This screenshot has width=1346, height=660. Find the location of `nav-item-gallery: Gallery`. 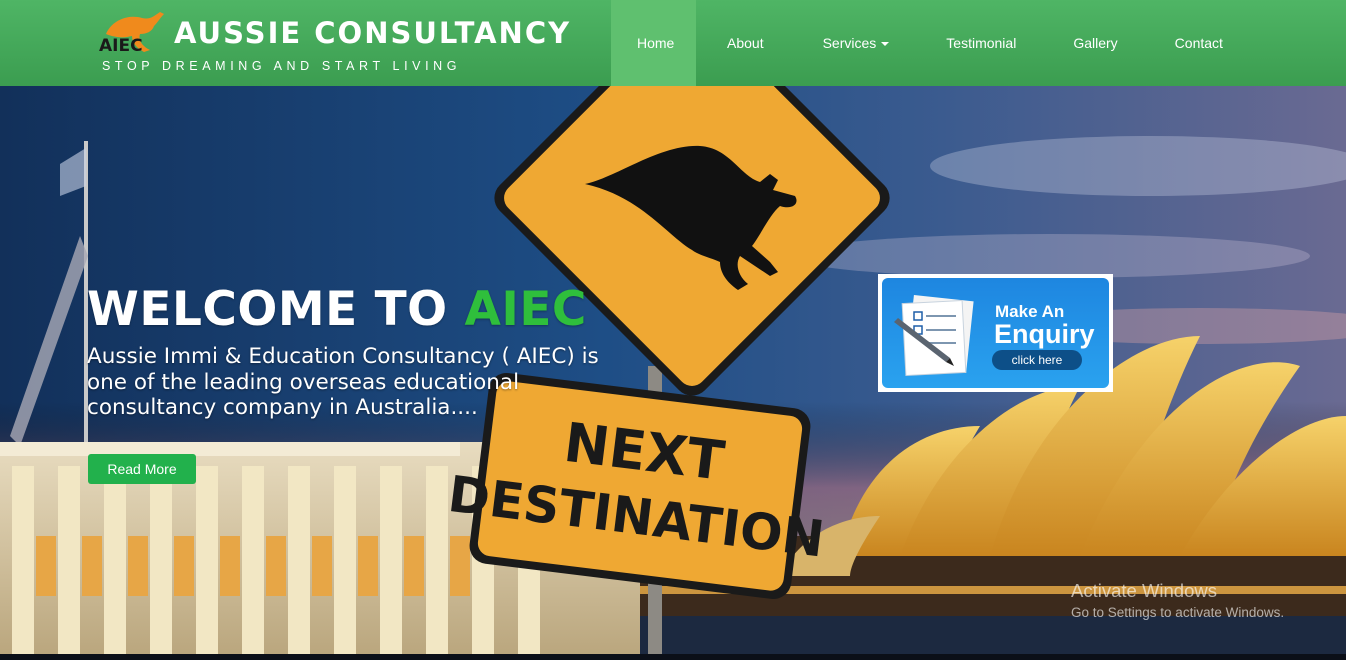

nav-item-gallery: Gallery is located at coordinates (1094, 43).